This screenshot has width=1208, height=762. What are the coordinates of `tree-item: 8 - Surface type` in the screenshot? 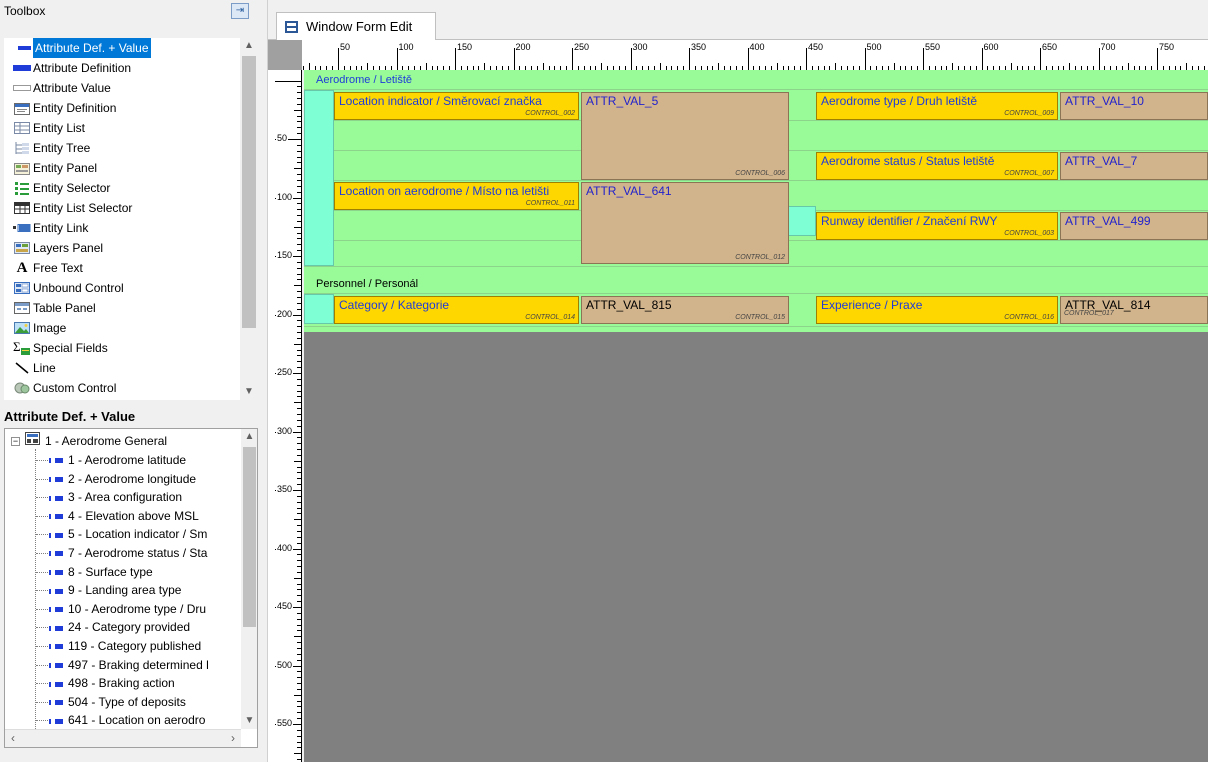 It's located at (101, 572).